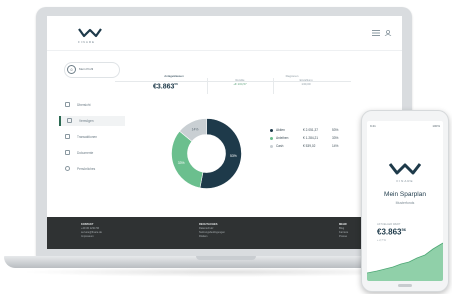 This screenshot has width=452, height=294. Describe the element at coordinates (280, 130) in the screenshot. I see `legend-label: Aktien` at that location.